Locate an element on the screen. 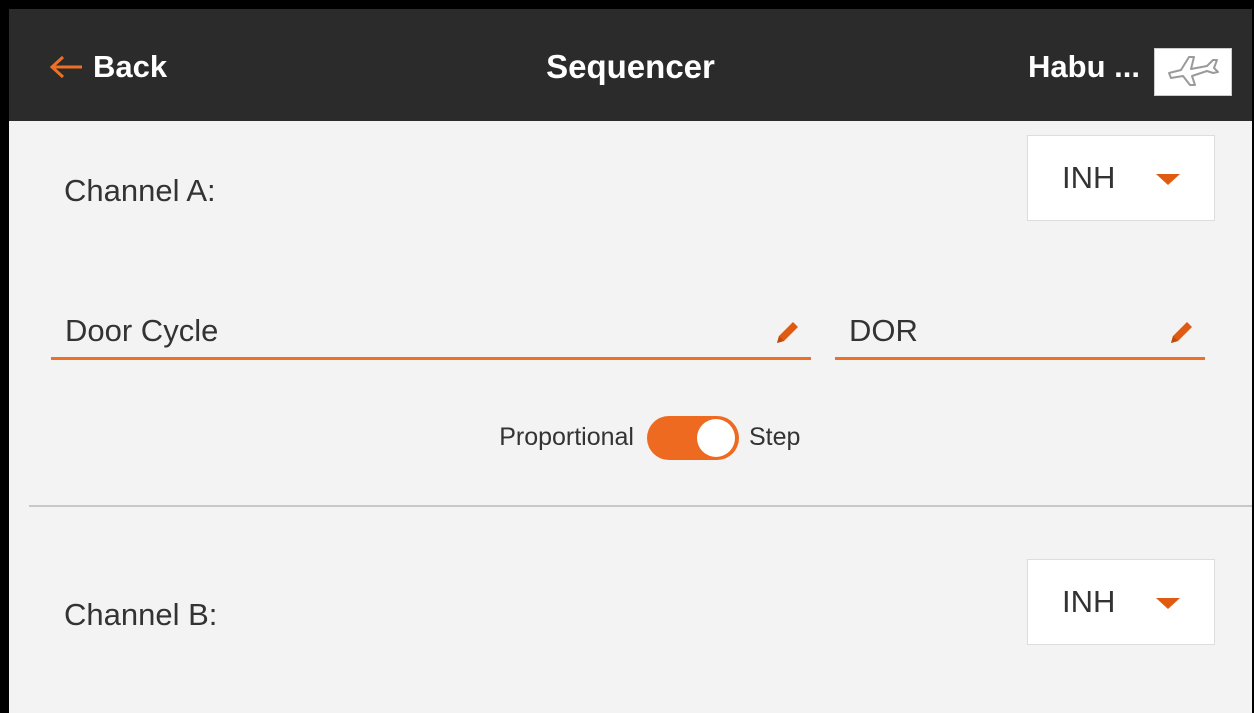 Image resolution: width=1254 pixels, height=713 pixels. channel-a-switch-dropdown: INH is located at coordinates (1121, 178).